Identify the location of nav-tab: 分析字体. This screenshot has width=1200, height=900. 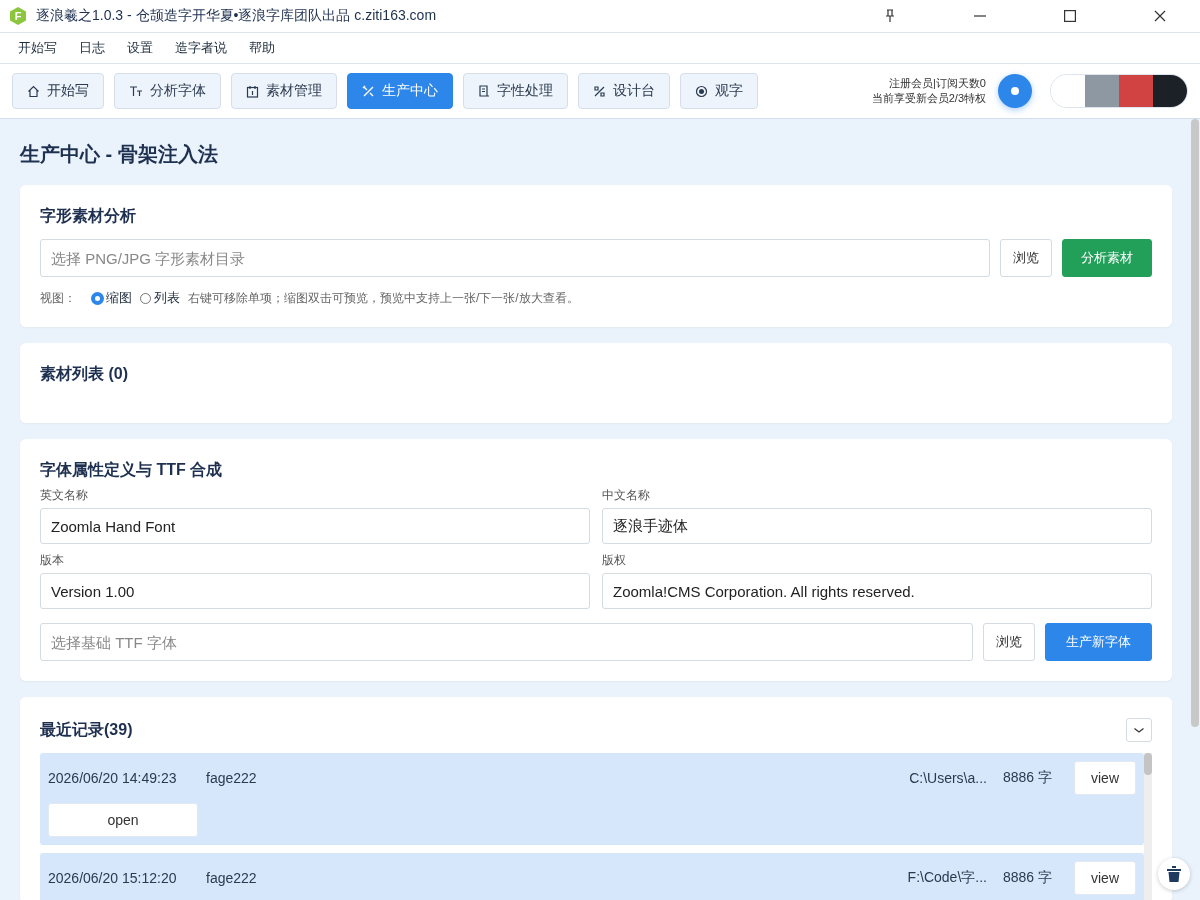
(167, 91).